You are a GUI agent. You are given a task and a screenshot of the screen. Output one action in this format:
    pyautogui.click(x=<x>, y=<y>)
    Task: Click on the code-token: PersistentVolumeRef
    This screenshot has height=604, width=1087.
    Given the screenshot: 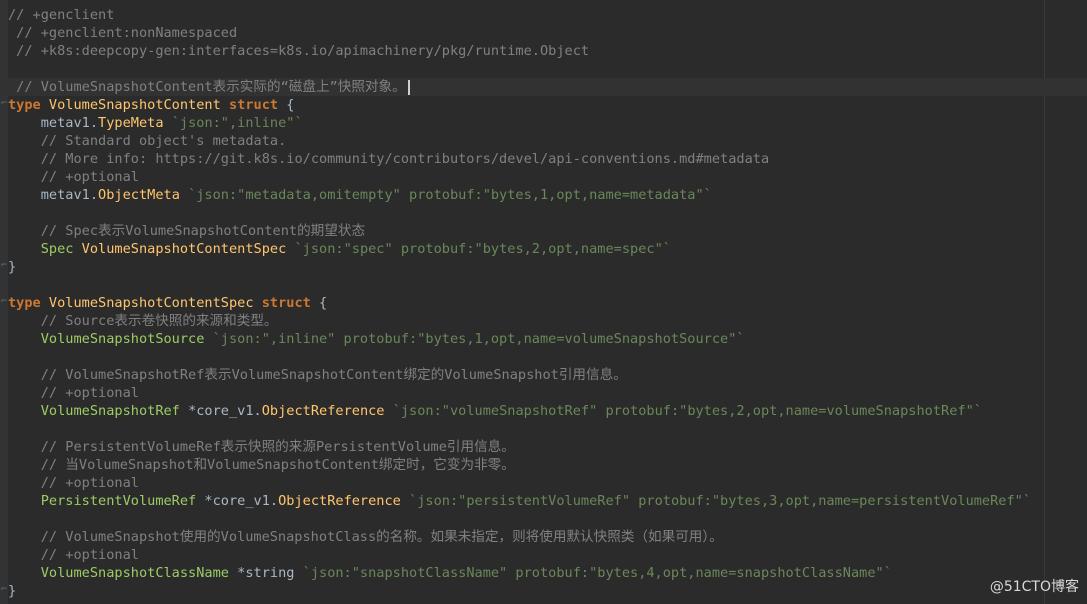 What is the action you would take?
    pyautogui.click(x=106, y=501)
    